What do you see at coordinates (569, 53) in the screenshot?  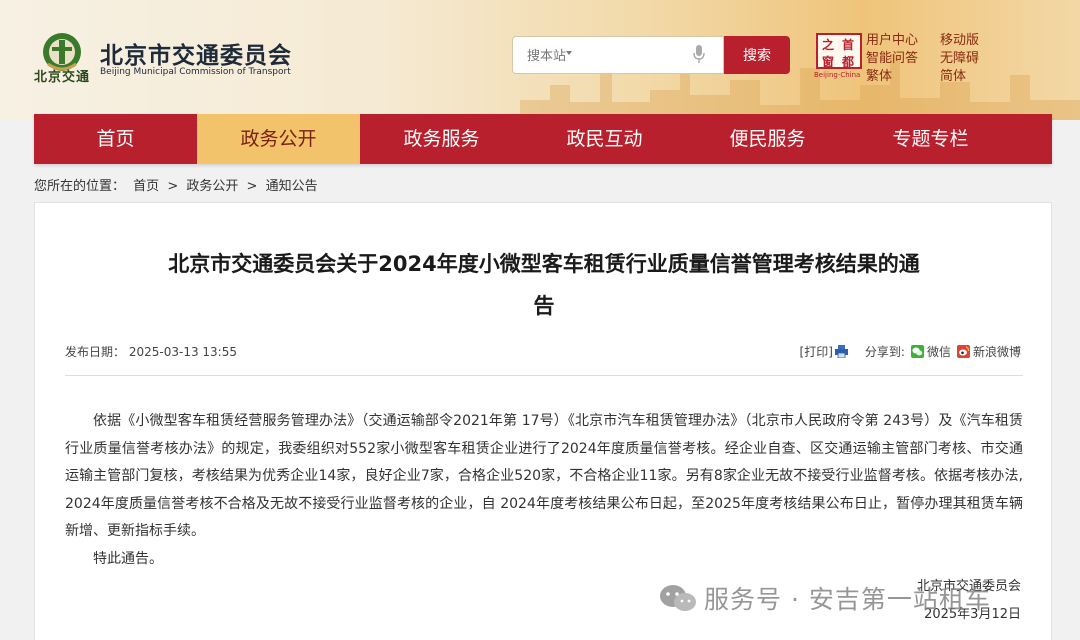 I see `search-scope-dropdown-icon` at bounding box center [569, 53].